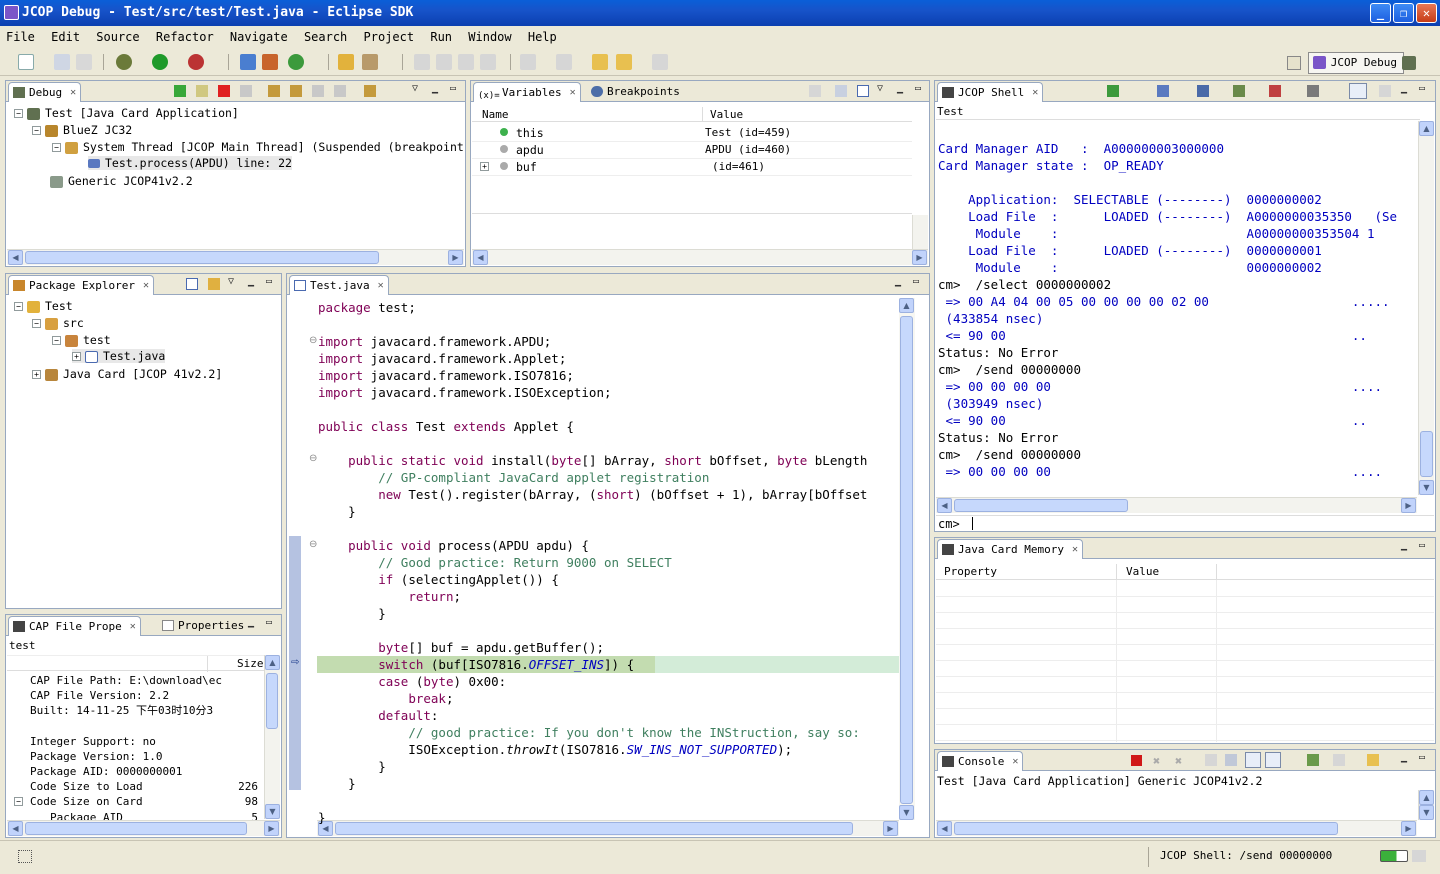  What do you see at coordinates (1373, 760) in the screenshot?
I see `open-console-icon` at bounding box center [1373, 760].